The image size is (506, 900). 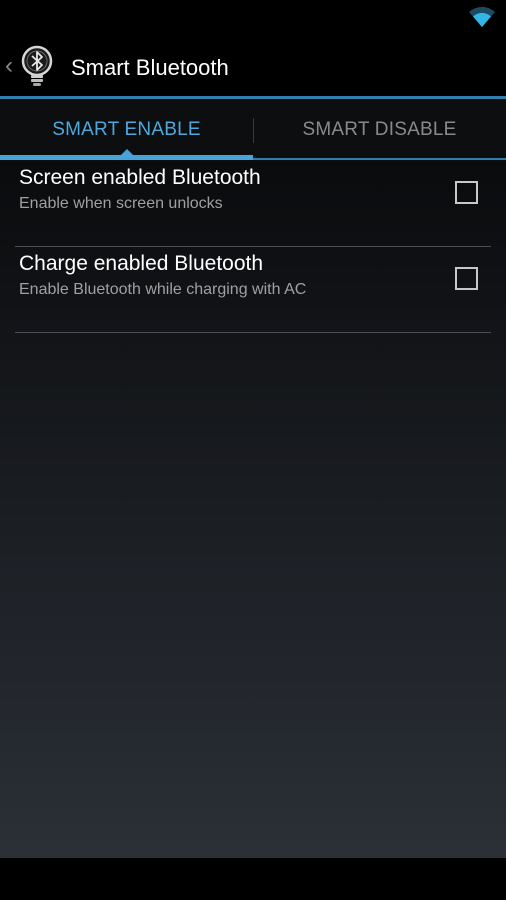 I want to click on pref-summary: Enable when screen unlocks, so click(x=121, y=203).